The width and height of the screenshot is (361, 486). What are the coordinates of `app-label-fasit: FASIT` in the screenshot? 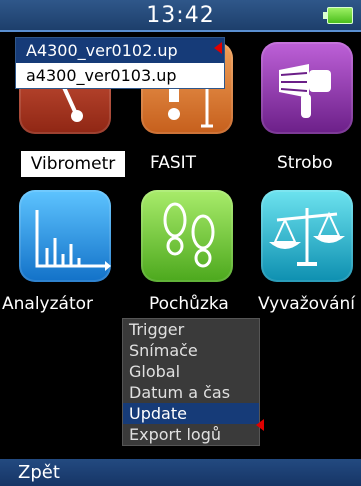 It's located at (173, 163).